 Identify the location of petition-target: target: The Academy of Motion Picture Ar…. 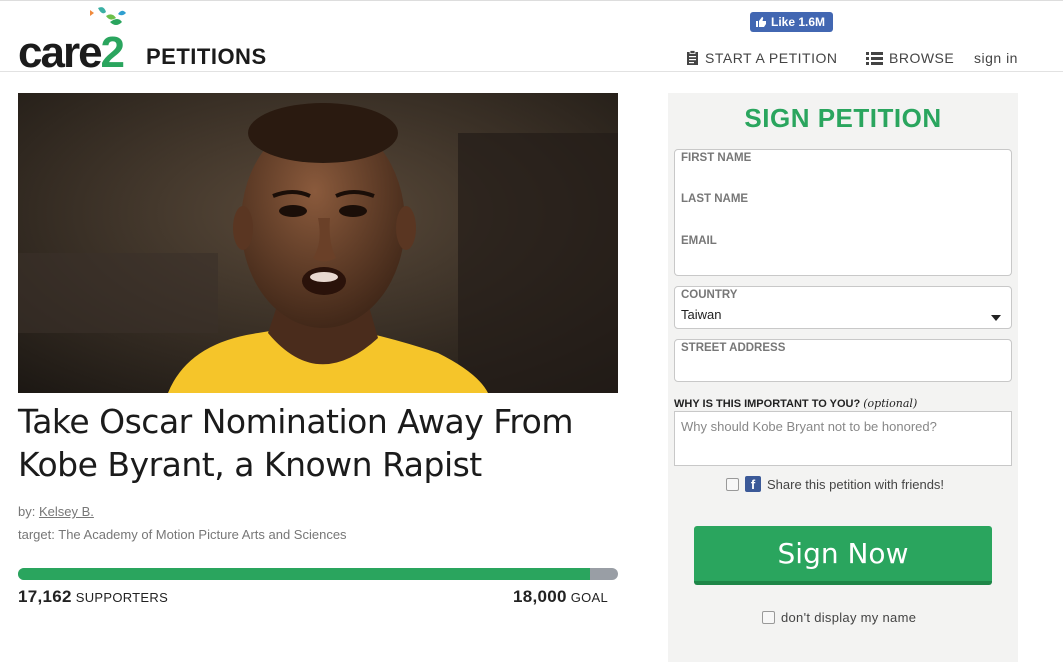
(182, 534).